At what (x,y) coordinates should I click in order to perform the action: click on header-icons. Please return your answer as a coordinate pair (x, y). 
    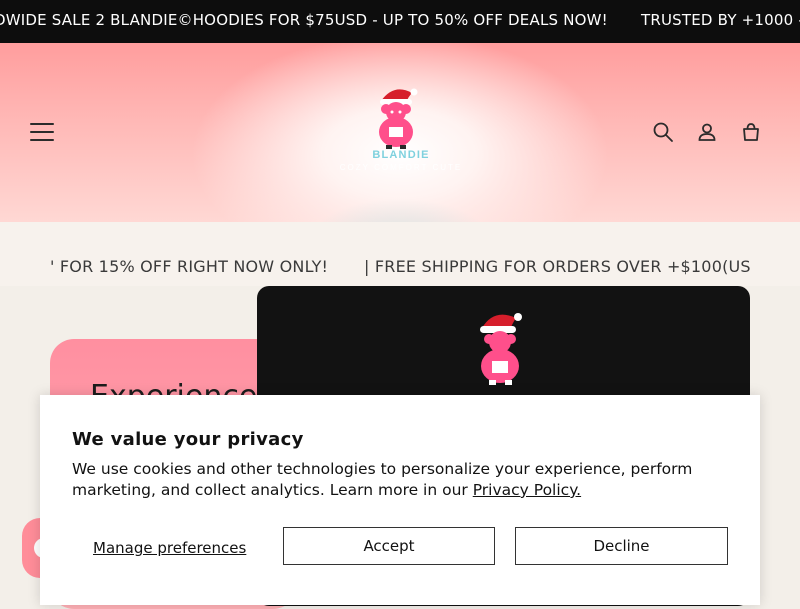
    Looking at the image, I should click on (707, 132).